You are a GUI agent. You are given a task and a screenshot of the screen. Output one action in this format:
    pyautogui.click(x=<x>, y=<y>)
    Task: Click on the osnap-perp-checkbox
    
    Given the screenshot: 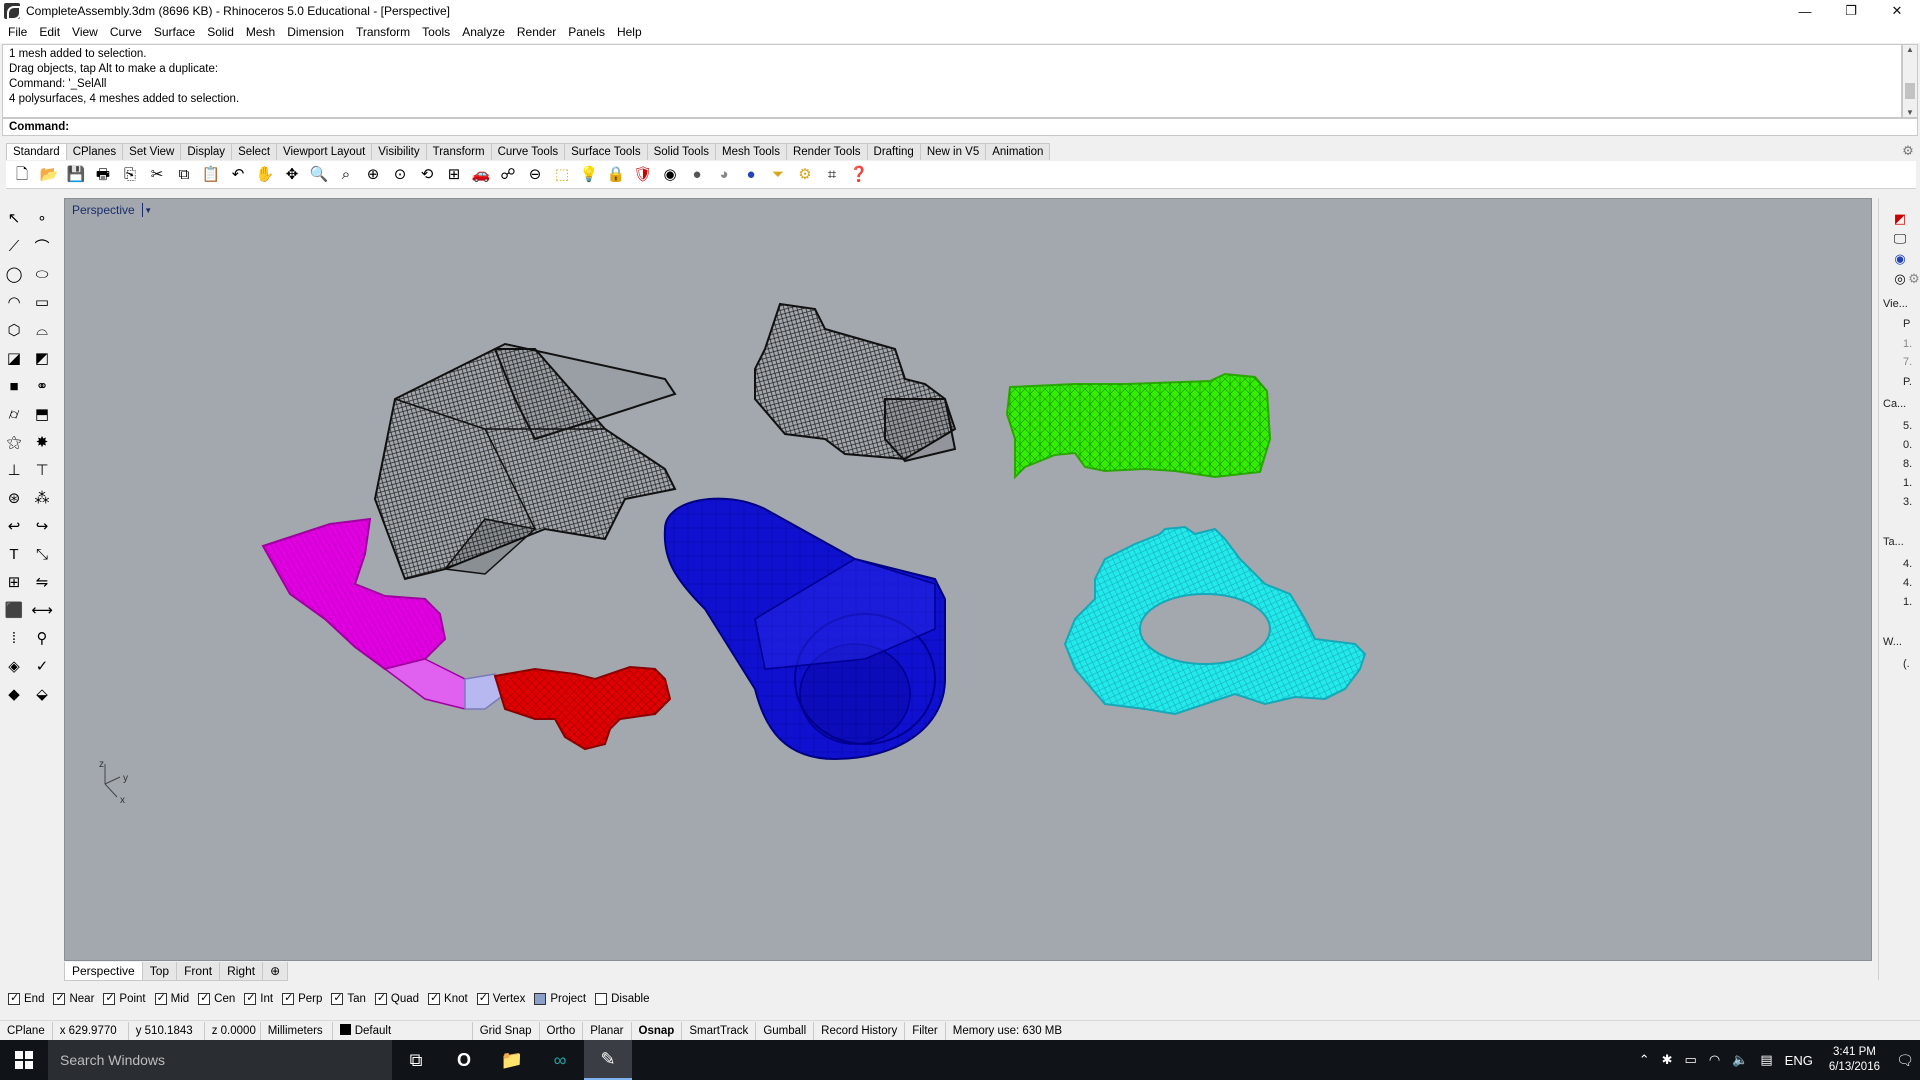 What is the action you would take?
    pyautogui.click(x=288, y=998)
    